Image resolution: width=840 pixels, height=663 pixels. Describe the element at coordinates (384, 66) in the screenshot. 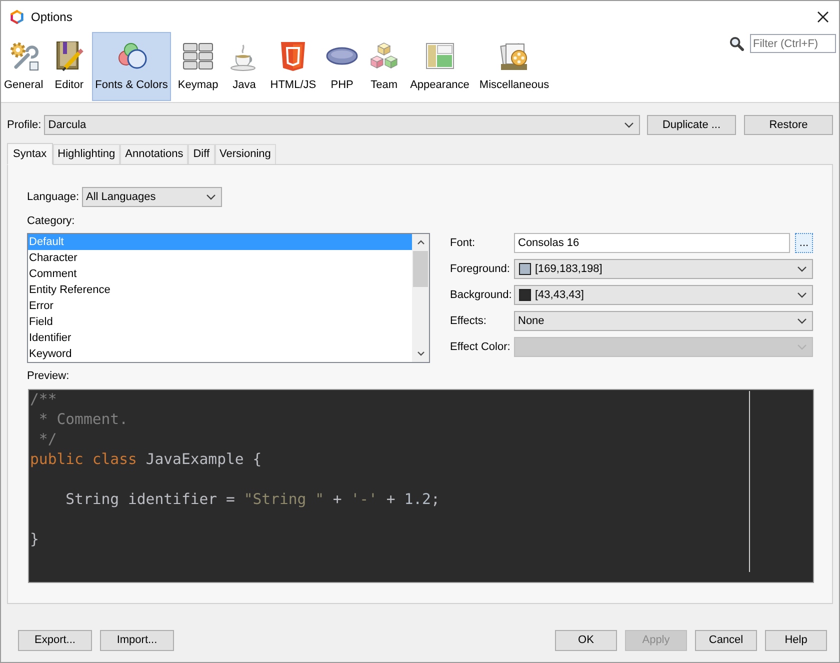

I see `category-button: Team` at that location.